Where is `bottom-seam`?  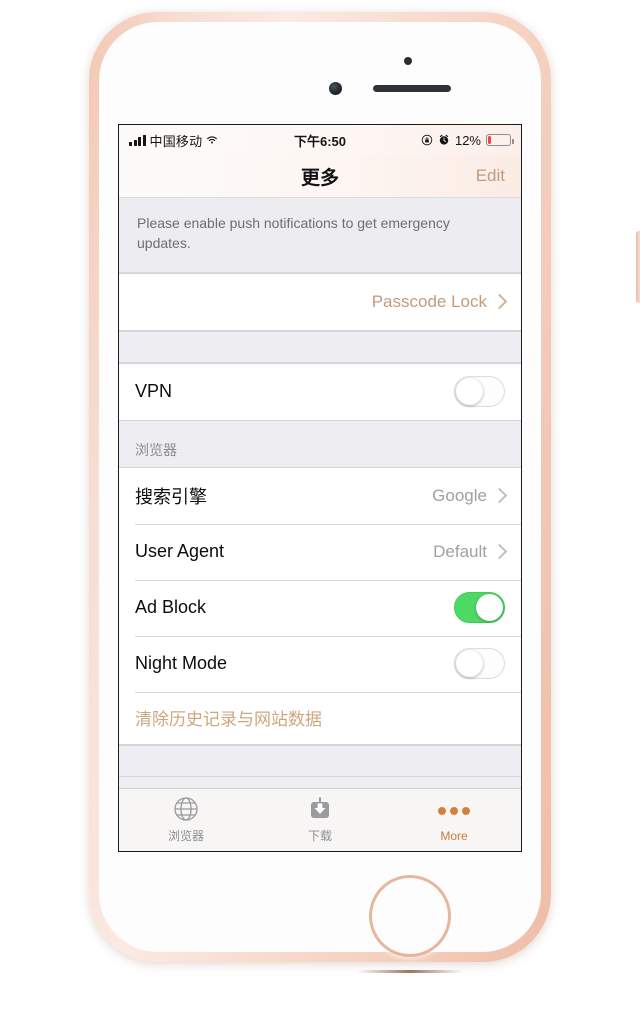 bottom-seam is located at coordinates (410, 971).